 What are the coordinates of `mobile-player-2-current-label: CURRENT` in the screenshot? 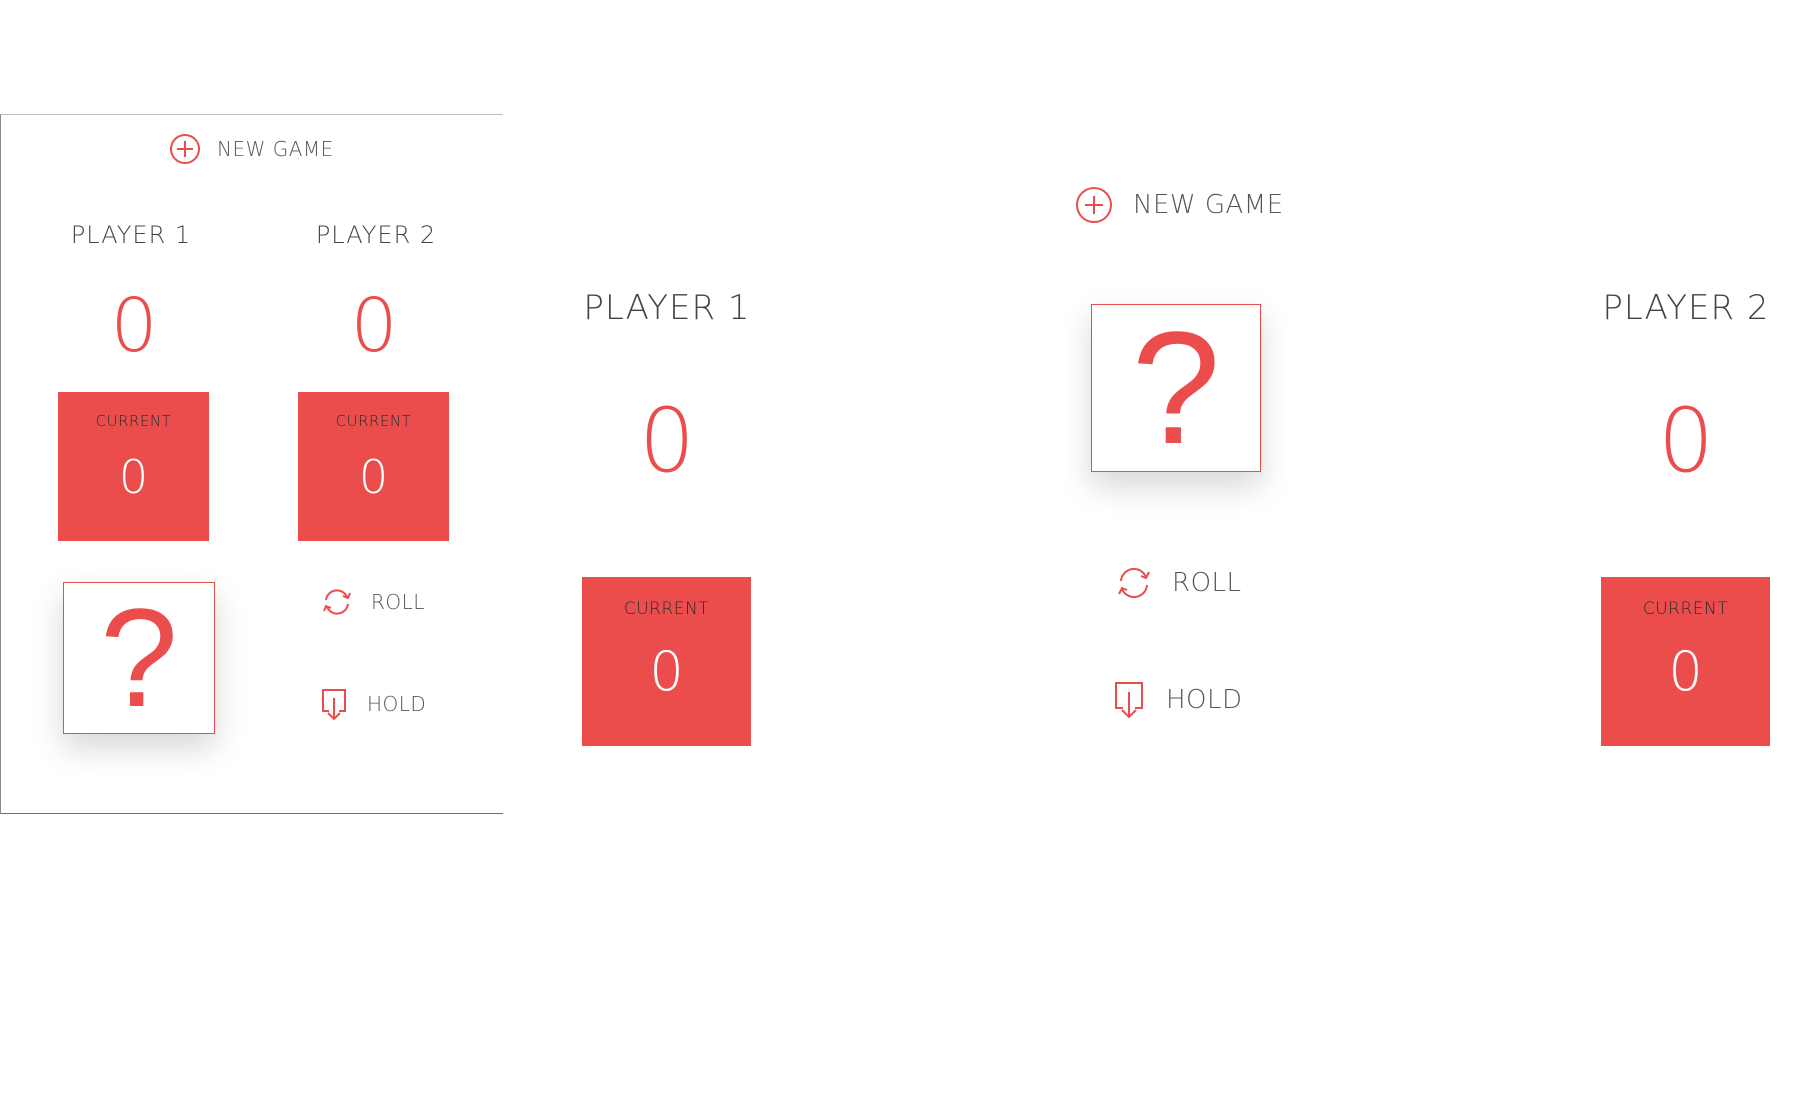 It's located at (373, 421).